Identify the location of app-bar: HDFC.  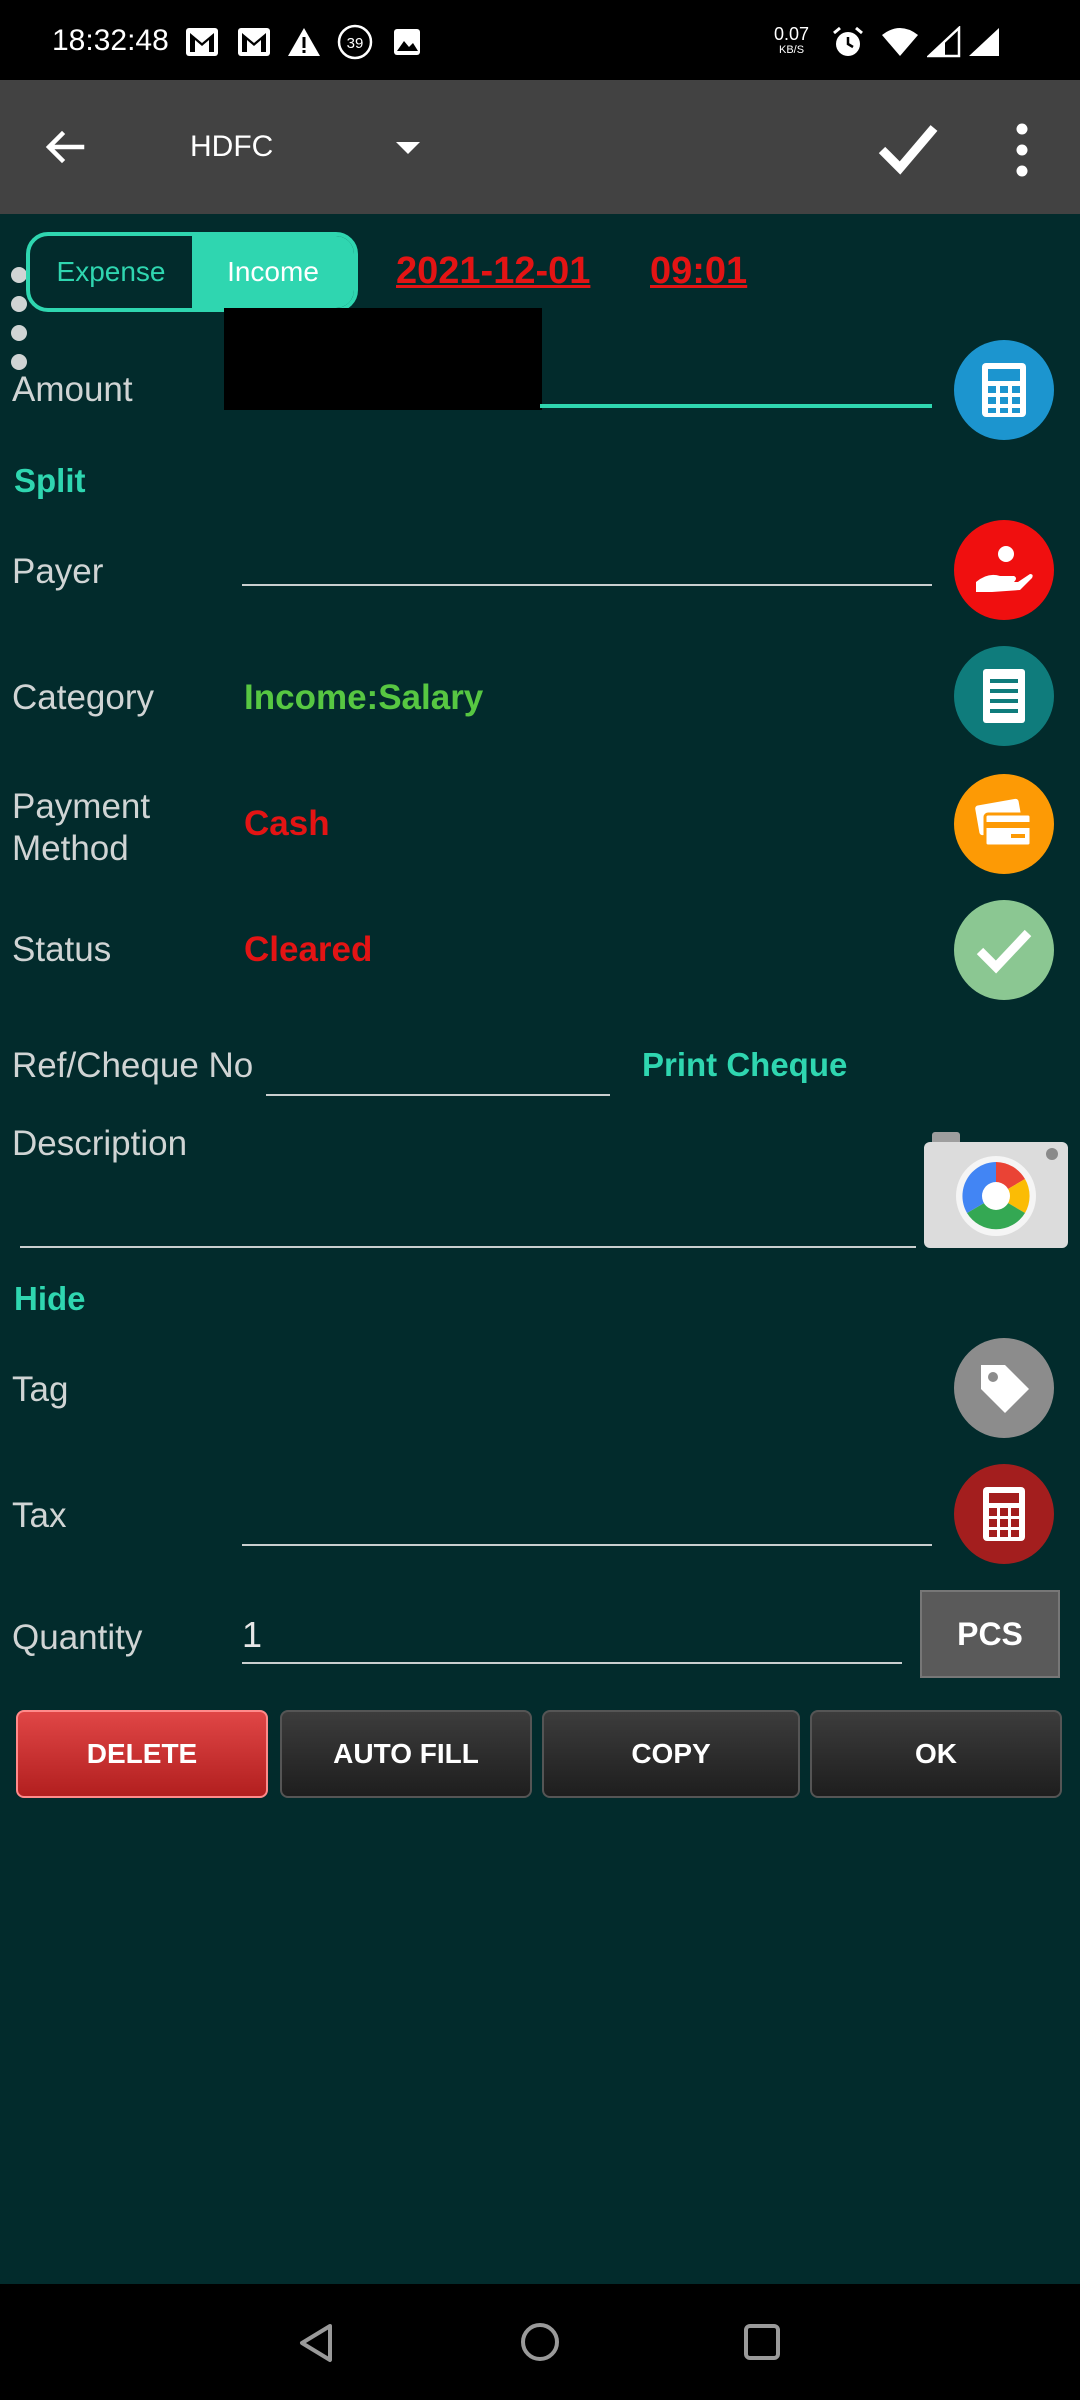
(540, 147).